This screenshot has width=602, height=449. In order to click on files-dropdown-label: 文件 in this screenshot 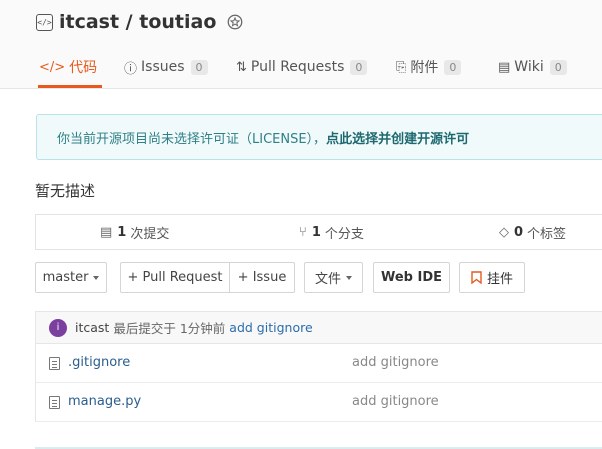, I will do `click(327, 279)`.